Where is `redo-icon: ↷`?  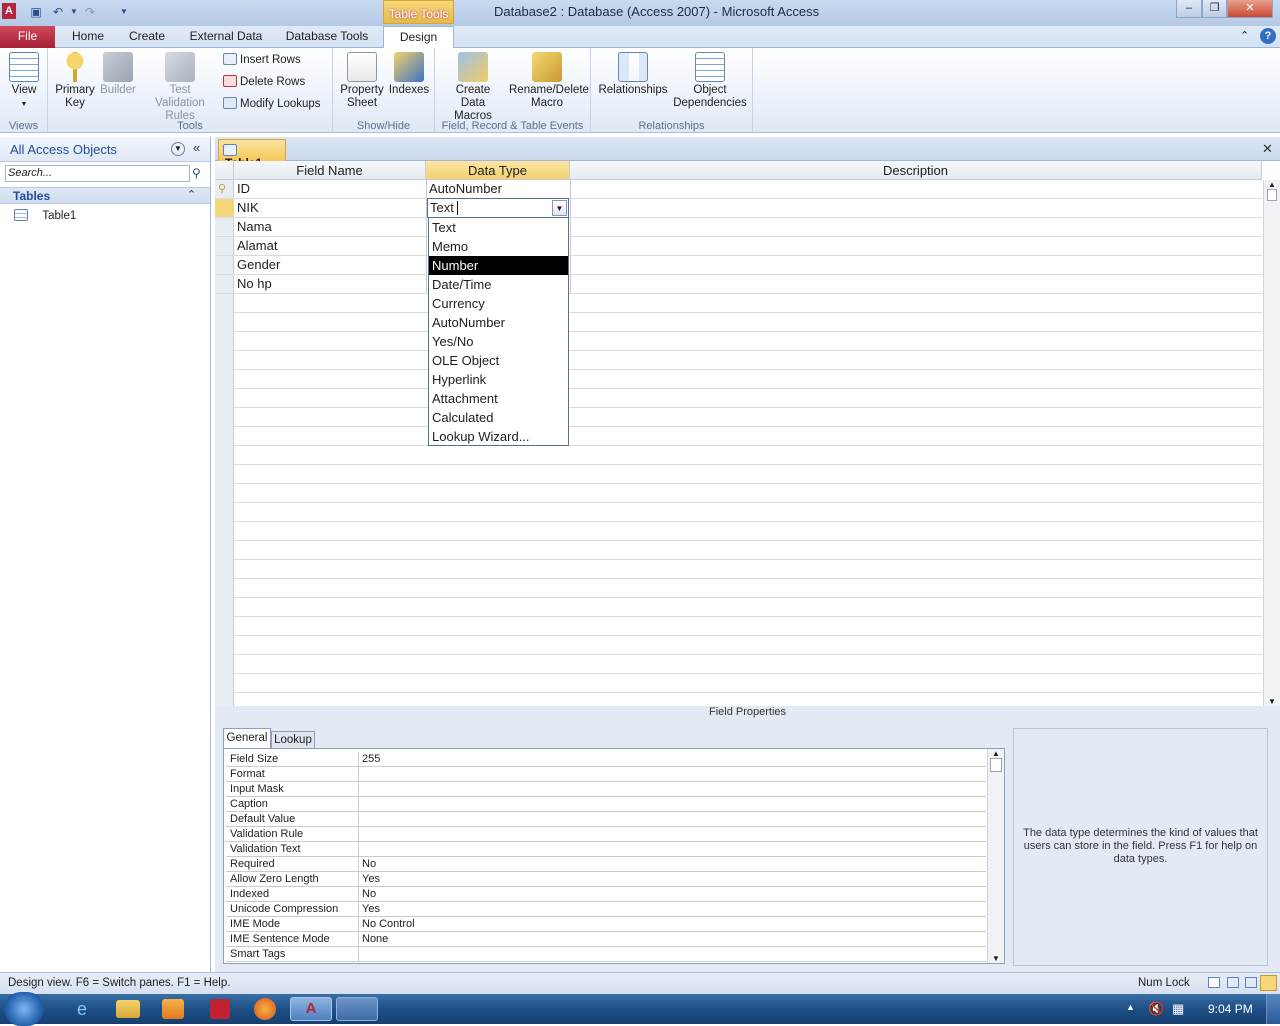
redo-icon: ↷ is located at coordinates (90, 12).